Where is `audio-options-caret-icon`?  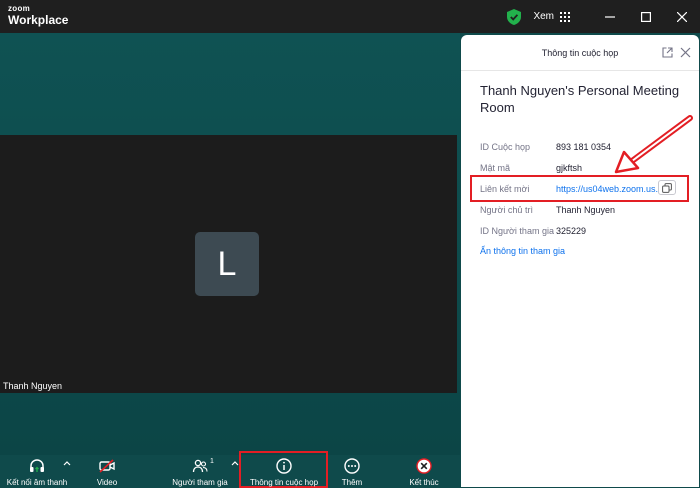 audio-options-caret-icon is located at coordinates (67, 463).